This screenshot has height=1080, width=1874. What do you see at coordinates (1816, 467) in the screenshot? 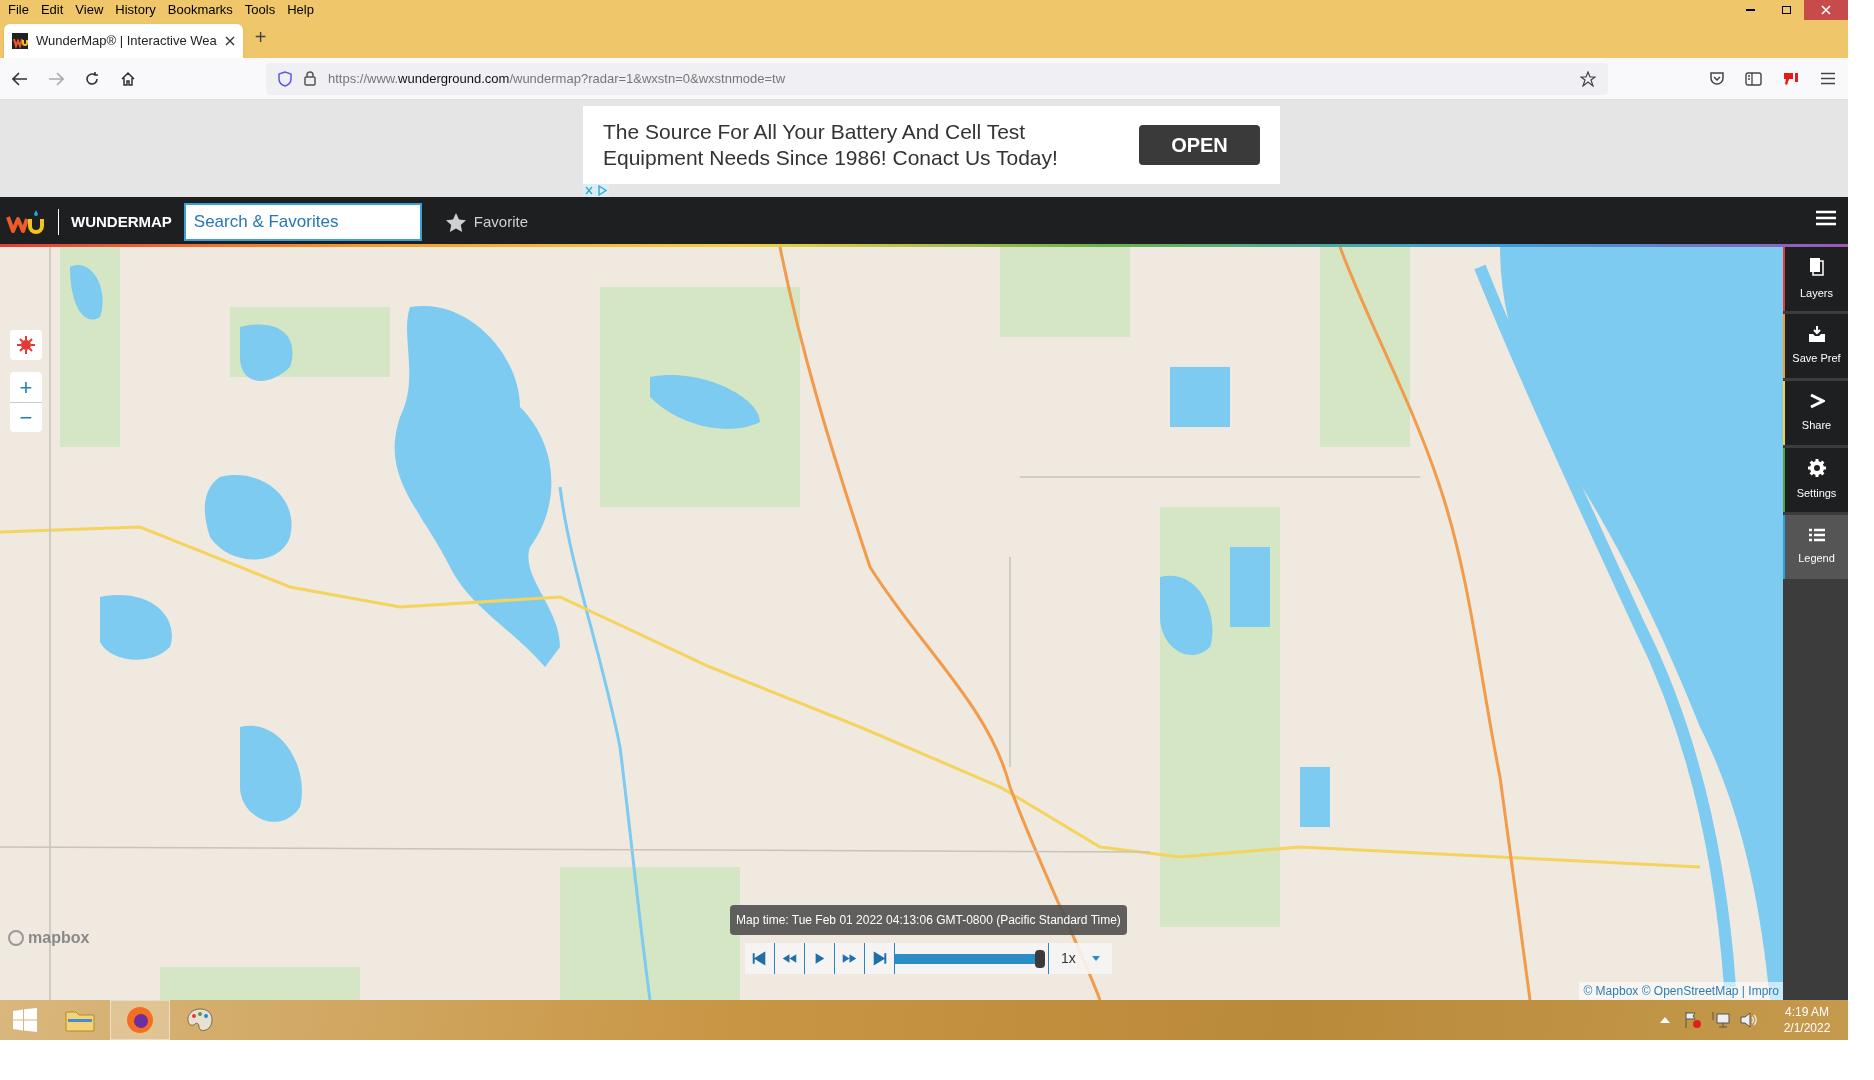
I see `settings-icon` at bounding box center [1816, 467].